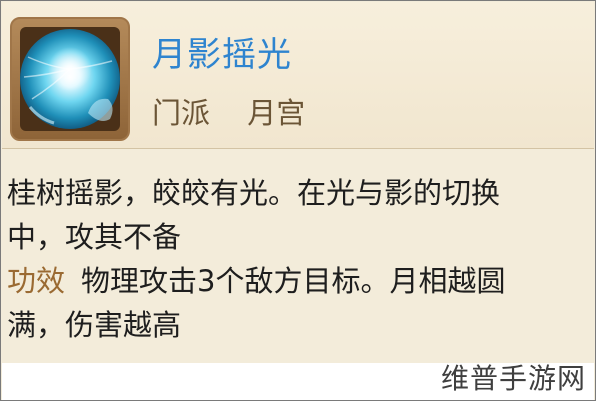 The height and width of the screenshot is (401, 596). I want to click on effect-line-2: 满，伤害越高, so click(94, 325).